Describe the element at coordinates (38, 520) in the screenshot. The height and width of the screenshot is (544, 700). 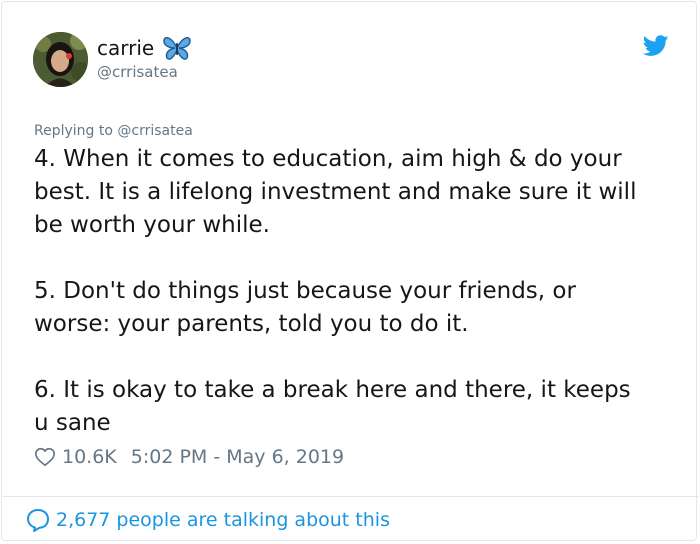
I see `speech-bubble-icon` at that location.